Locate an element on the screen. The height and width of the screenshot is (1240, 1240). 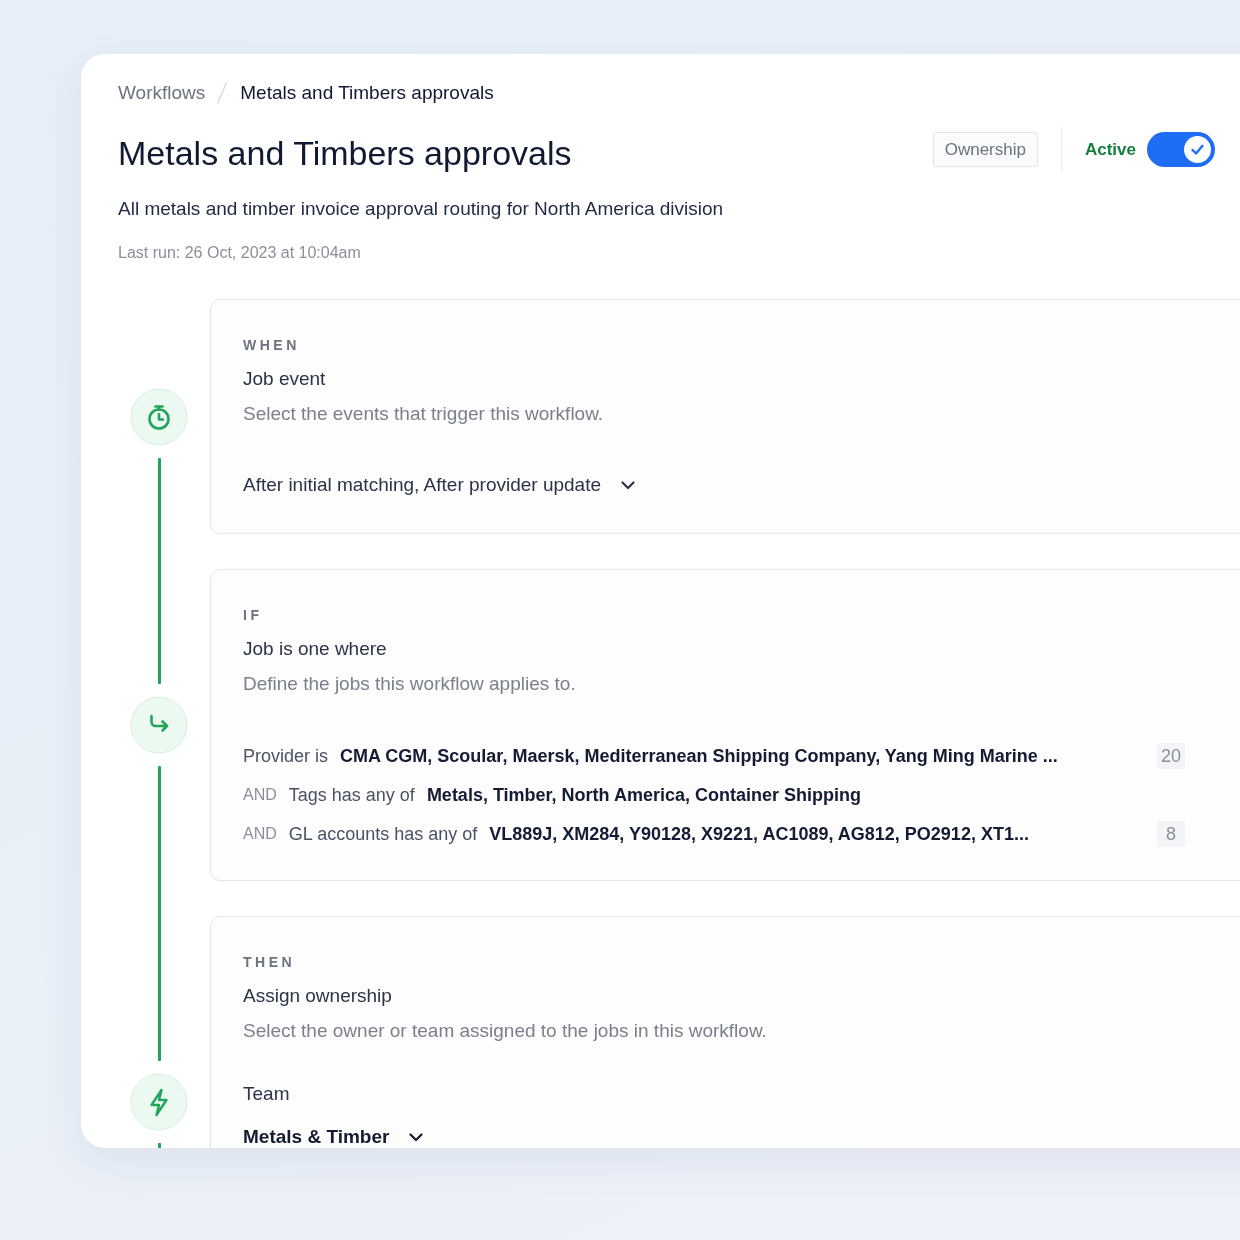
rule-values: Metals, Timber, North America, Container Shipping is located at coordinates (643, 795).